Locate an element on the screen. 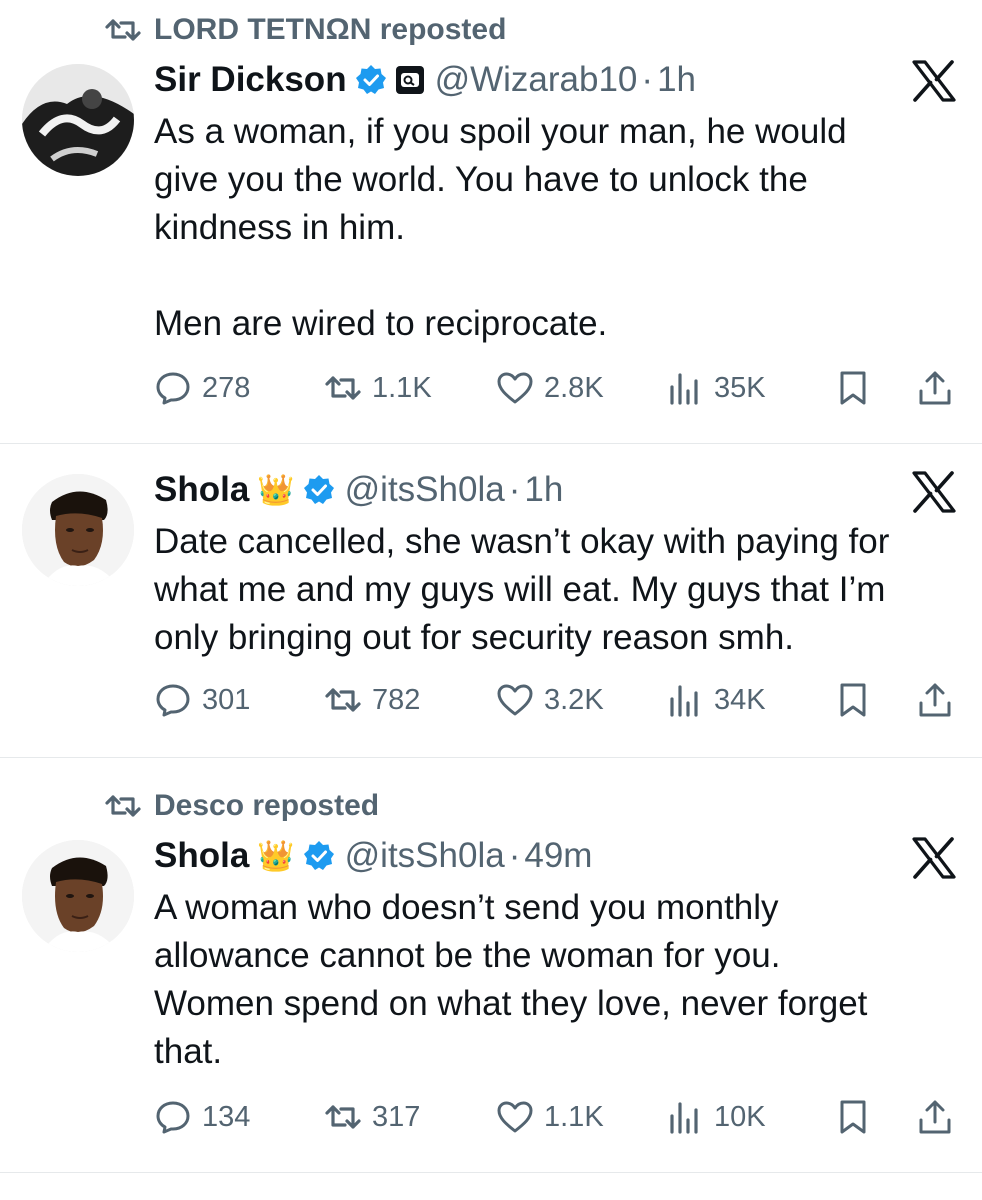 The width and height of the screenshot is (982, 1200). reply-count: 134 is located at coordinates (226, 1116).